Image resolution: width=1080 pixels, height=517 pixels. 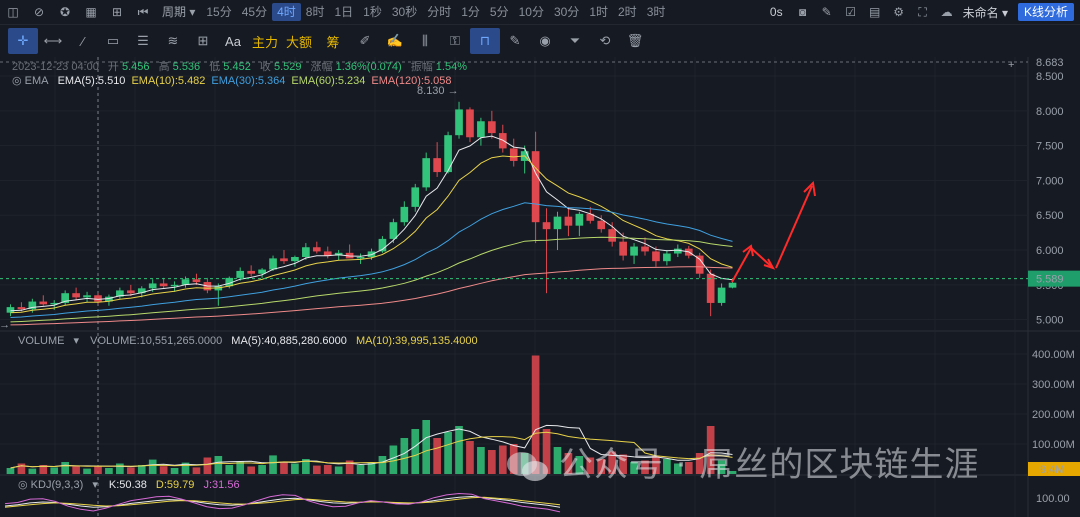 I want to click on ohlc-date: 2023-12-23 04:00, so click(x=55, y=67).